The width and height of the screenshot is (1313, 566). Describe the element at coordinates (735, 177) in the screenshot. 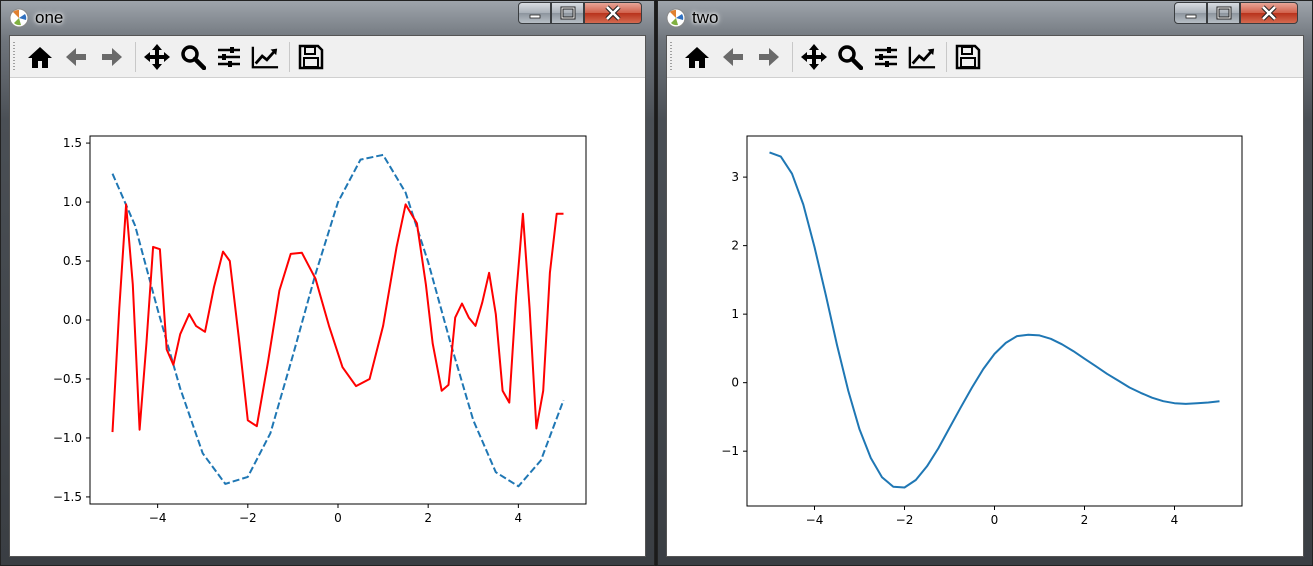

I see `y-tick-label: 3` at that location.